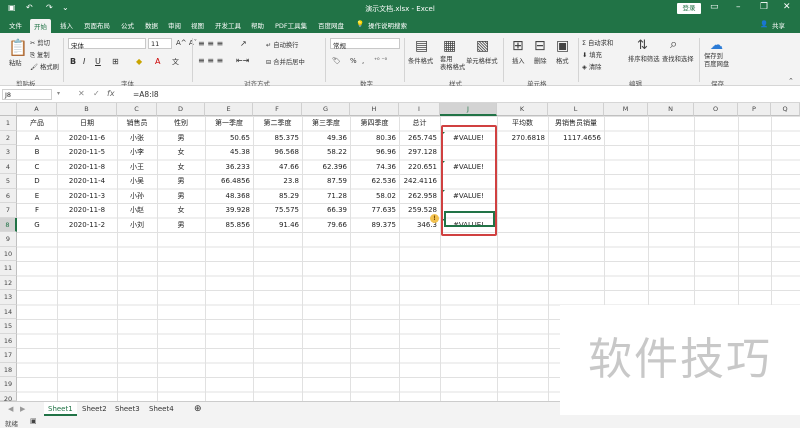 The height and width of the screenshot is (428, 800). What do you see at coordinates (374, 138) in the screenshot?
I see `cell: 80.36` at bounding box center [374, 138].